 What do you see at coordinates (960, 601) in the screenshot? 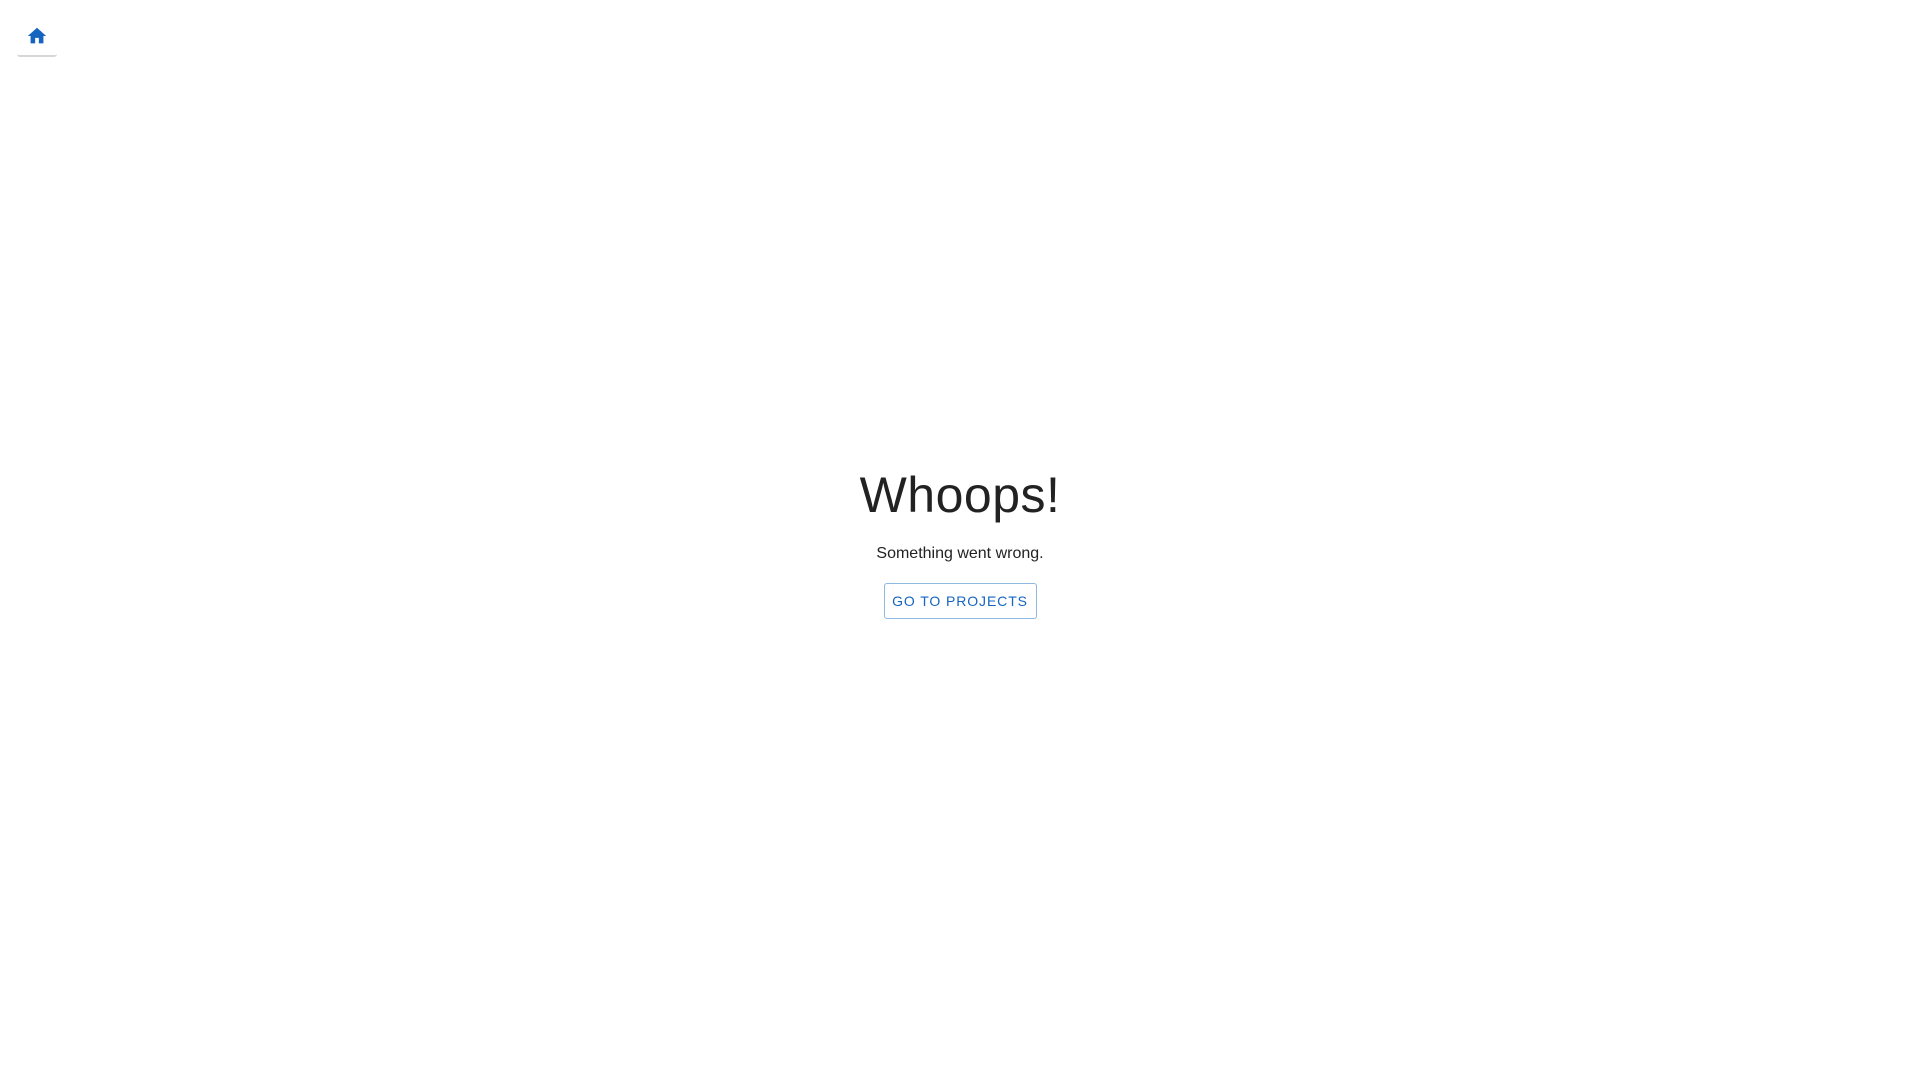
I see `go-to-projects-button: GO TO PROJECTS` at bounding box center [960, 601].